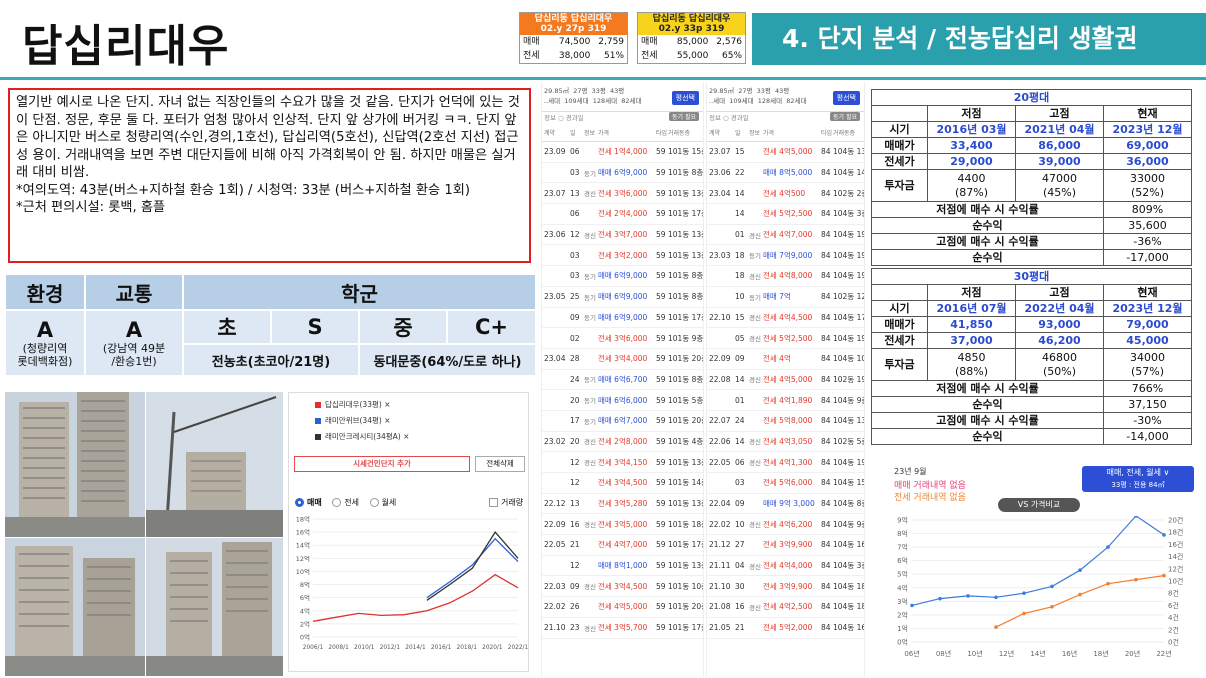 This screenshot has width=1206, height=678. I want to click on txn-cell: 09, so click(740, 359).